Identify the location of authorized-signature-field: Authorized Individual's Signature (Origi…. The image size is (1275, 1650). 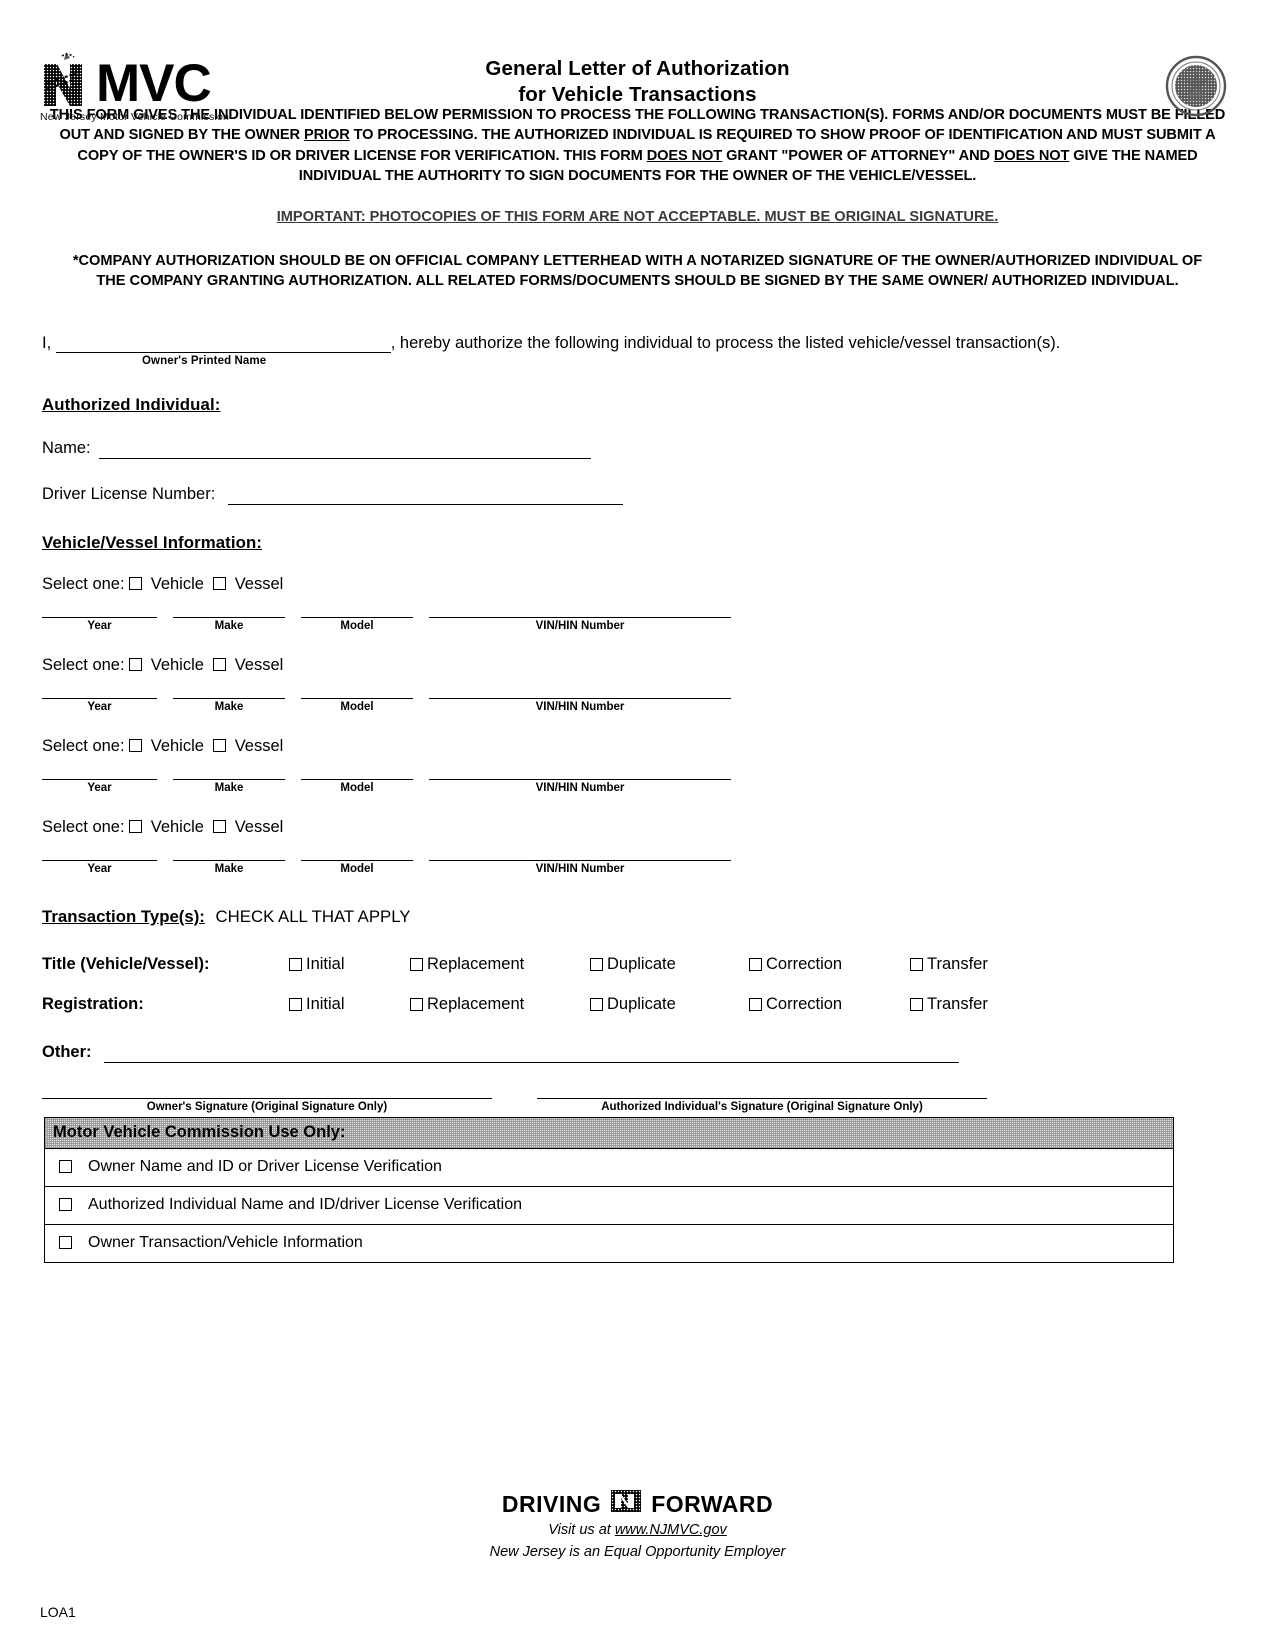
(762, 1105).